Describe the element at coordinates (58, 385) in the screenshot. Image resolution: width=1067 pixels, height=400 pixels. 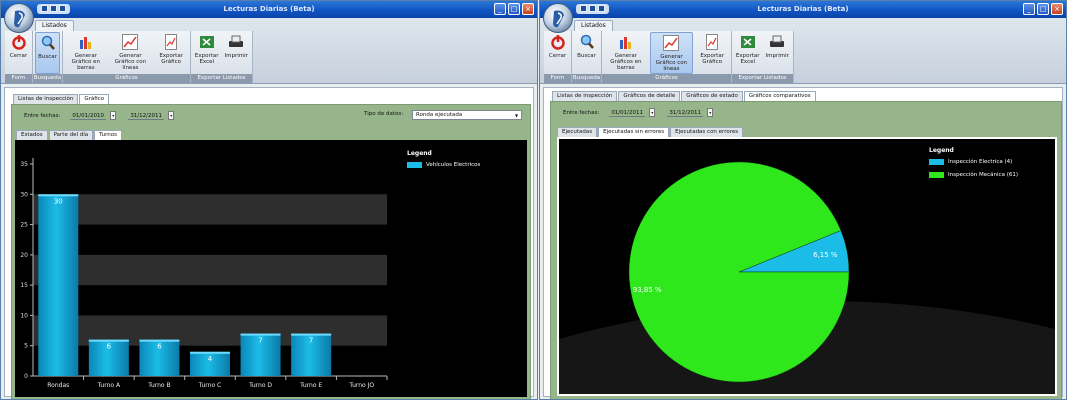
I see `x-tick-label: Rondas` at that location.